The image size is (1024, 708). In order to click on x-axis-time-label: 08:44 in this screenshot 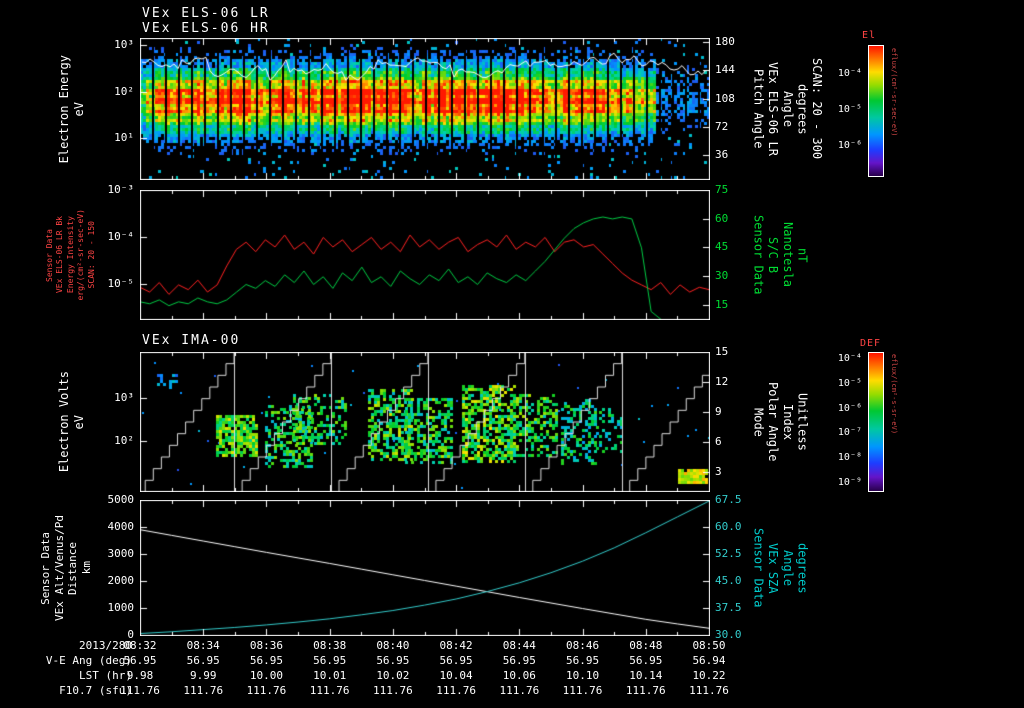, I will do `click(519, 645)`.